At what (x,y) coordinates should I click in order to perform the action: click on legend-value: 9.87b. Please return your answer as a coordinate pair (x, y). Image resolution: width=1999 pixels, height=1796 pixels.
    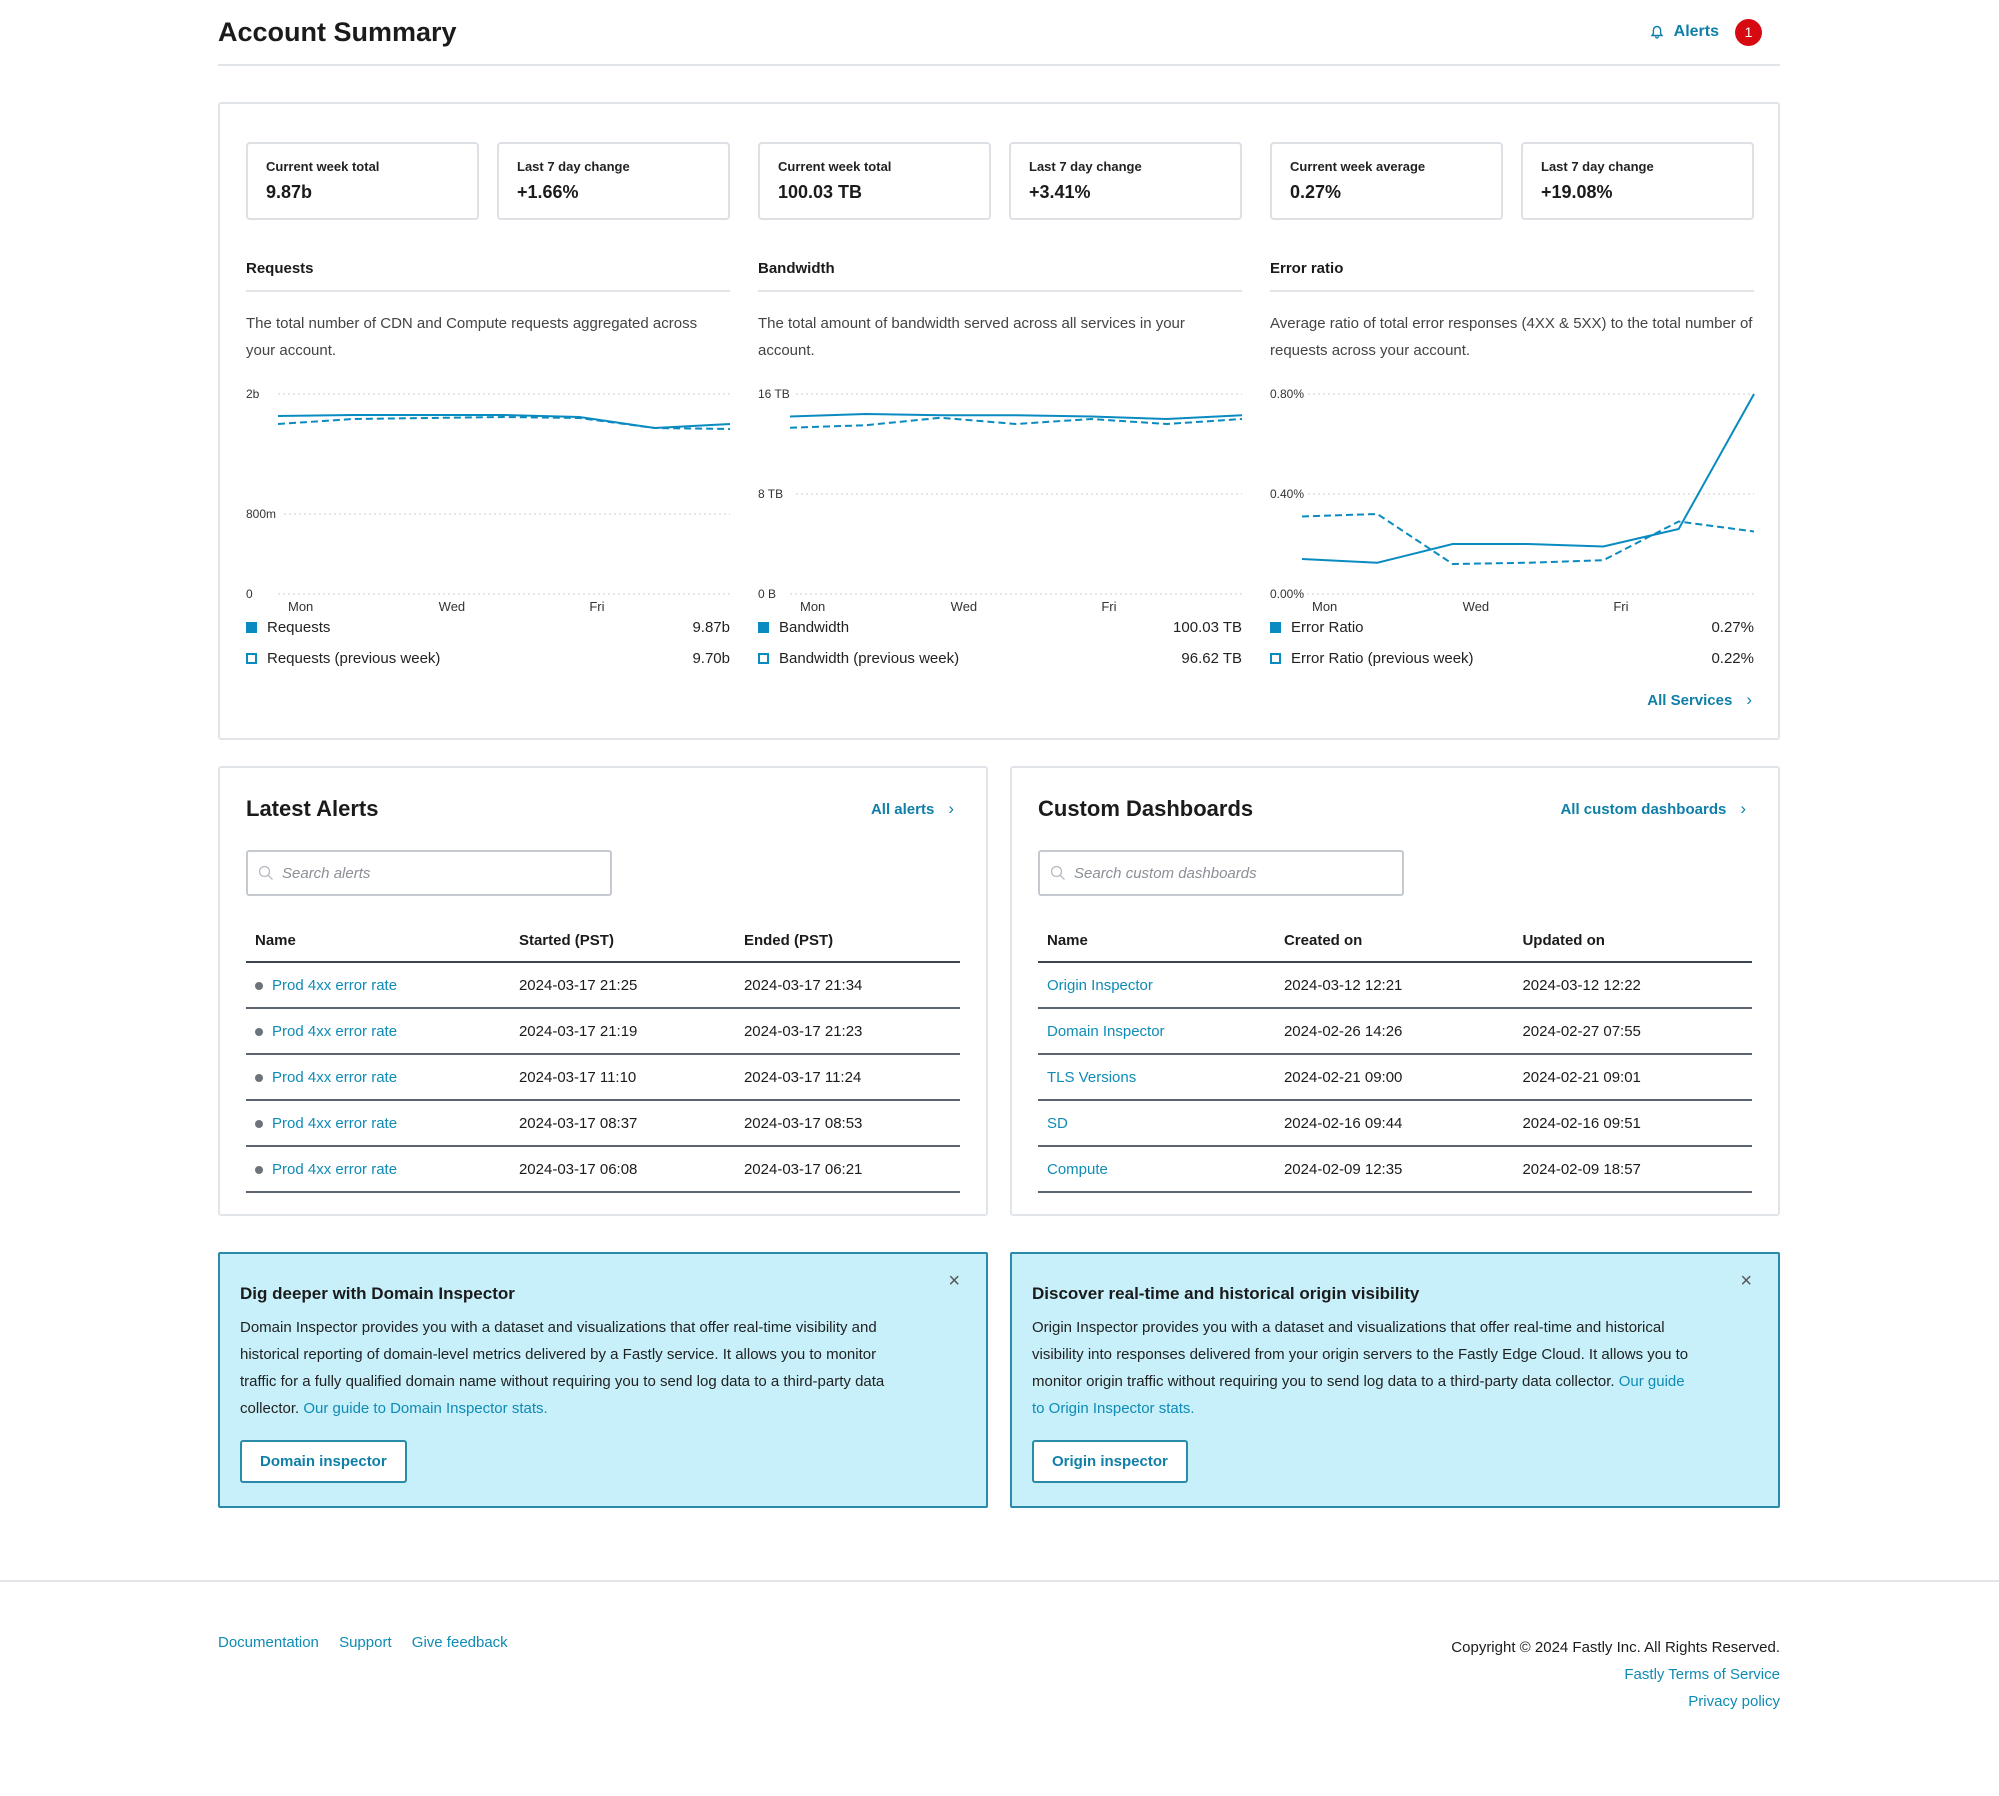
    Looking at the image, I should click on (711, 627).